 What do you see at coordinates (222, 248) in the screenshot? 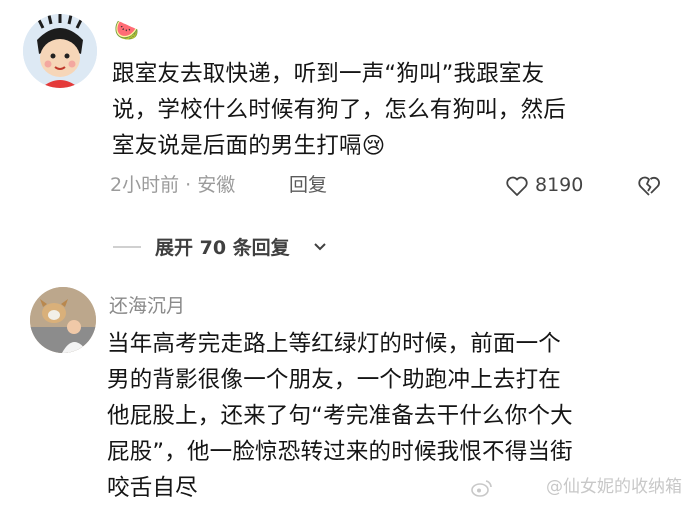
I see `expand-replies-button: 展开 70 条回复` at bounding box center [222, 248].